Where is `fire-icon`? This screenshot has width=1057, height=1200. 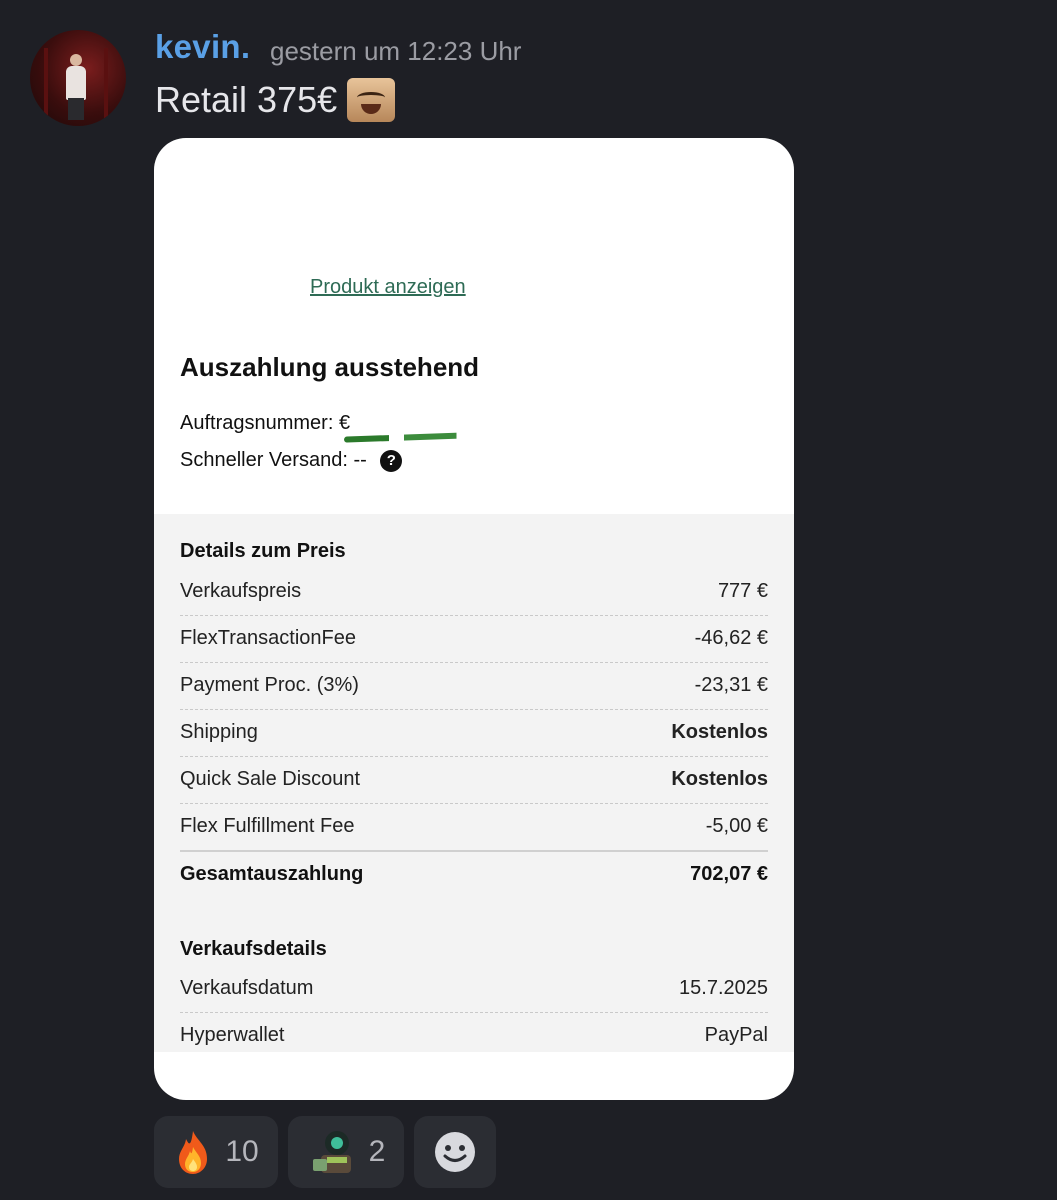 fire-icon is located at coordinates (193, 1152).